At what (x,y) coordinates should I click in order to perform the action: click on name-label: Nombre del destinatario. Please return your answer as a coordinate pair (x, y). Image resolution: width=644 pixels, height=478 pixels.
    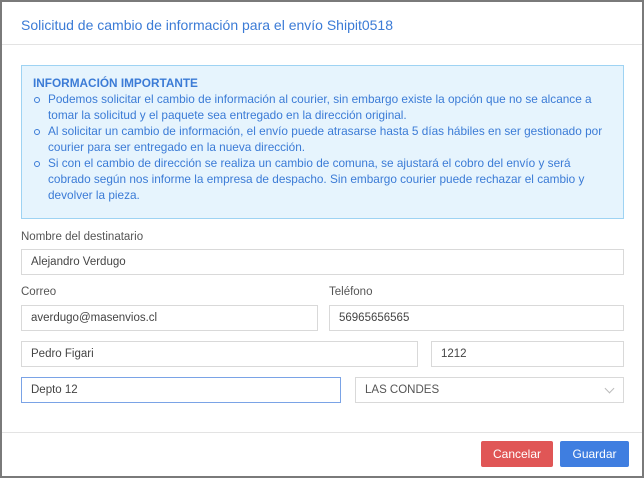
    Looking at the image, I should click on (82, 237).